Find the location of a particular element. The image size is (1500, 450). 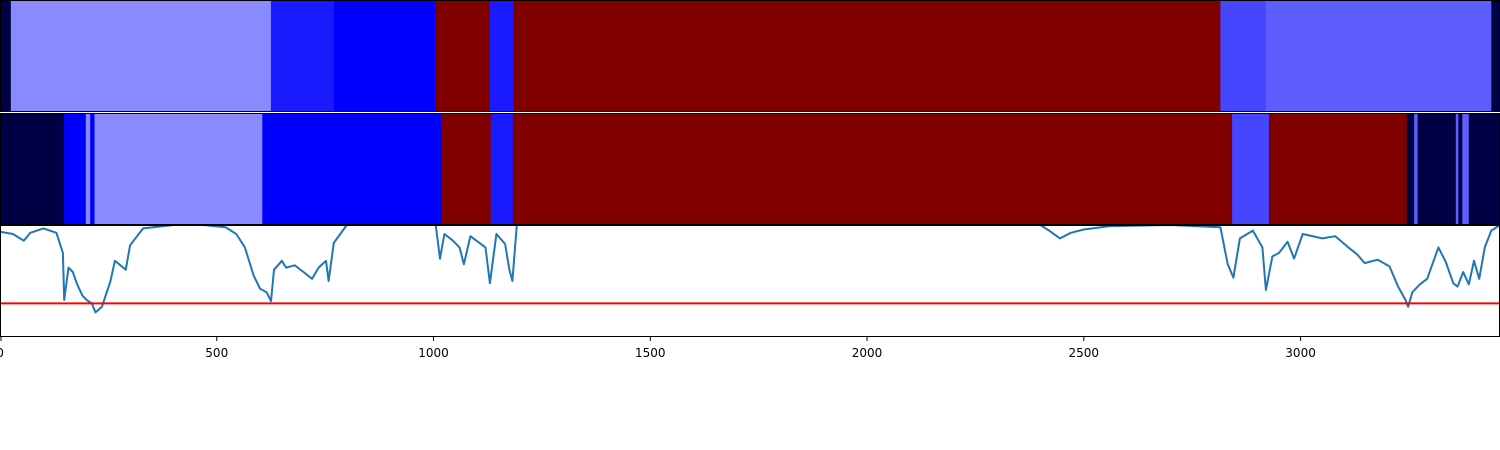

x-axis: 0 500 1000 1500 2000 2500 3000 is located at coordinates (658, 348).